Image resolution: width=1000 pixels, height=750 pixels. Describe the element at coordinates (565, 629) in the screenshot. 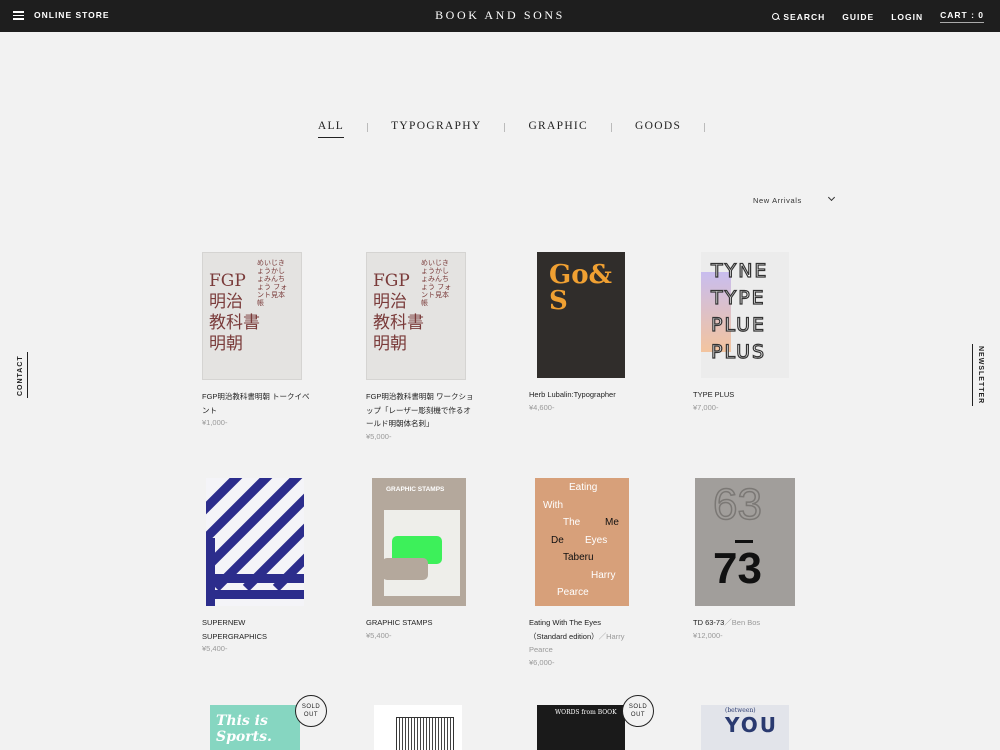

I see `product-title-text: Eating With The Eyes（Standard edition）` at that location.